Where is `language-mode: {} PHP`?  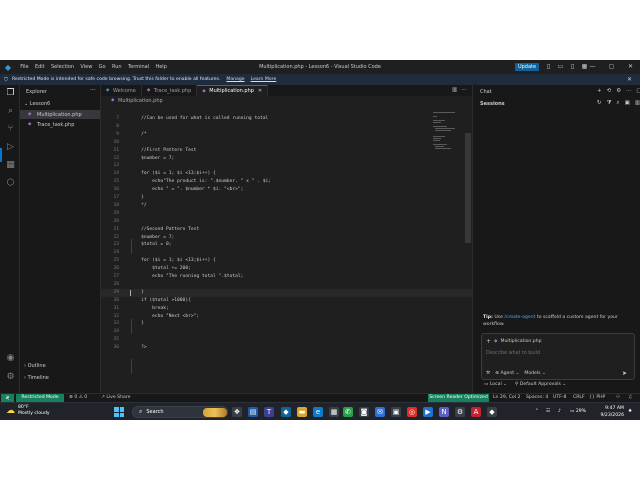
language-mode: {} PHP is located at coordinates (597, 398).